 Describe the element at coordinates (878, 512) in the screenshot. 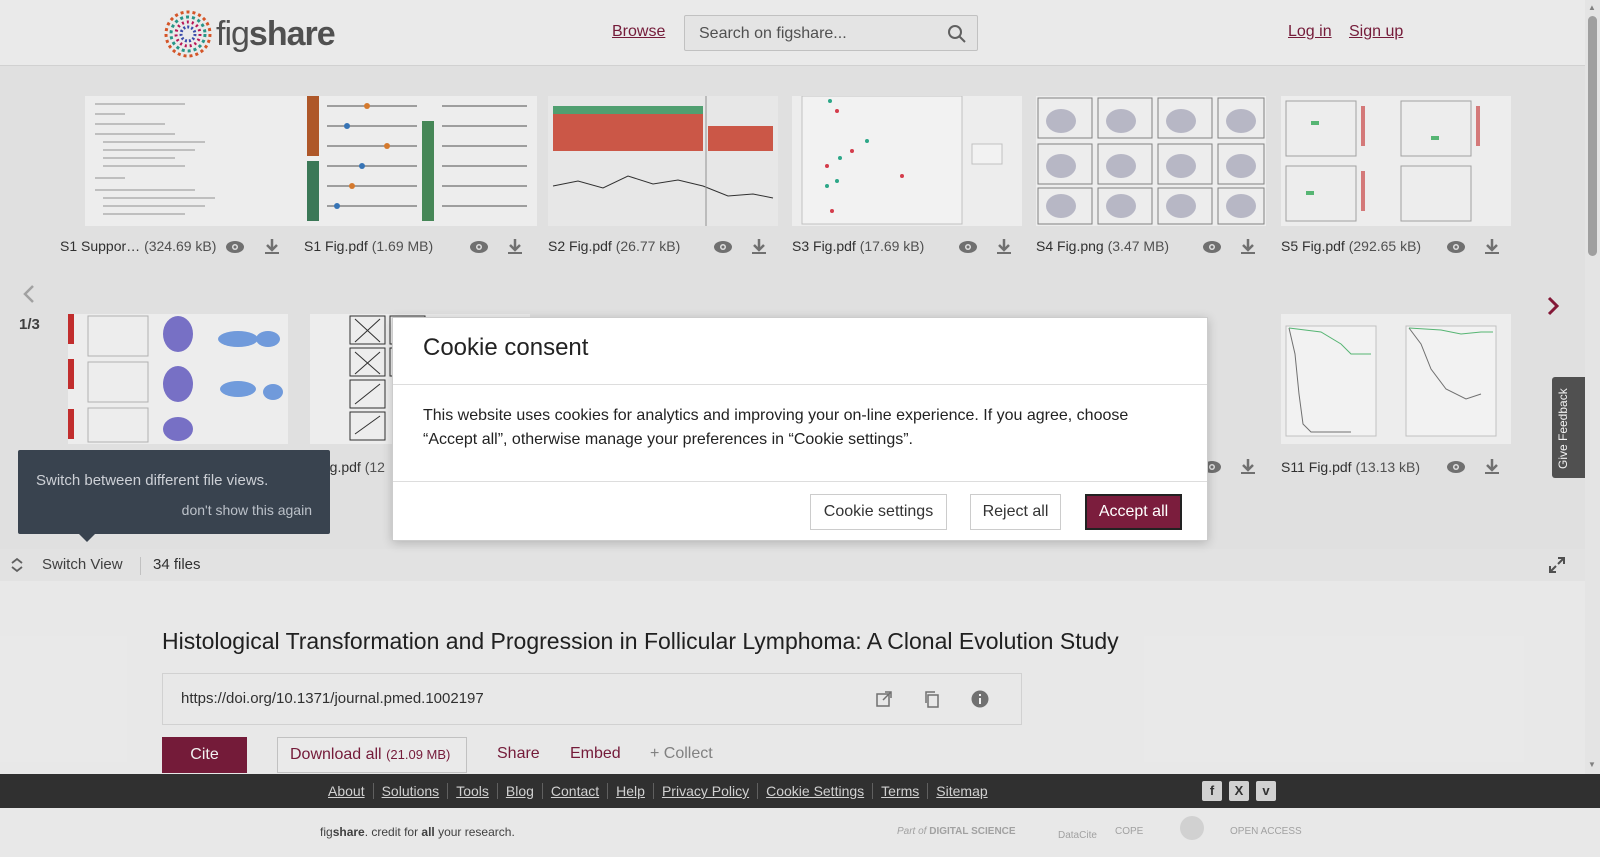

I see `cookie-settings-button: Cookie settings` at that location.